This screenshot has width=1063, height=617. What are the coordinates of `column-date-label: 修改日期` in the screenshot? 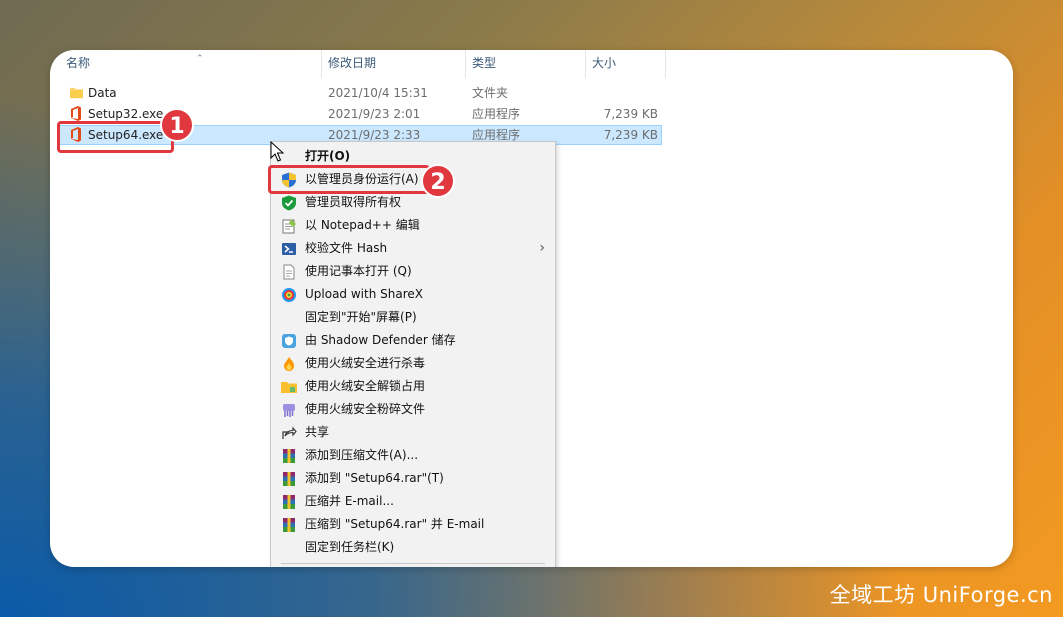 It's located at (352, 63).